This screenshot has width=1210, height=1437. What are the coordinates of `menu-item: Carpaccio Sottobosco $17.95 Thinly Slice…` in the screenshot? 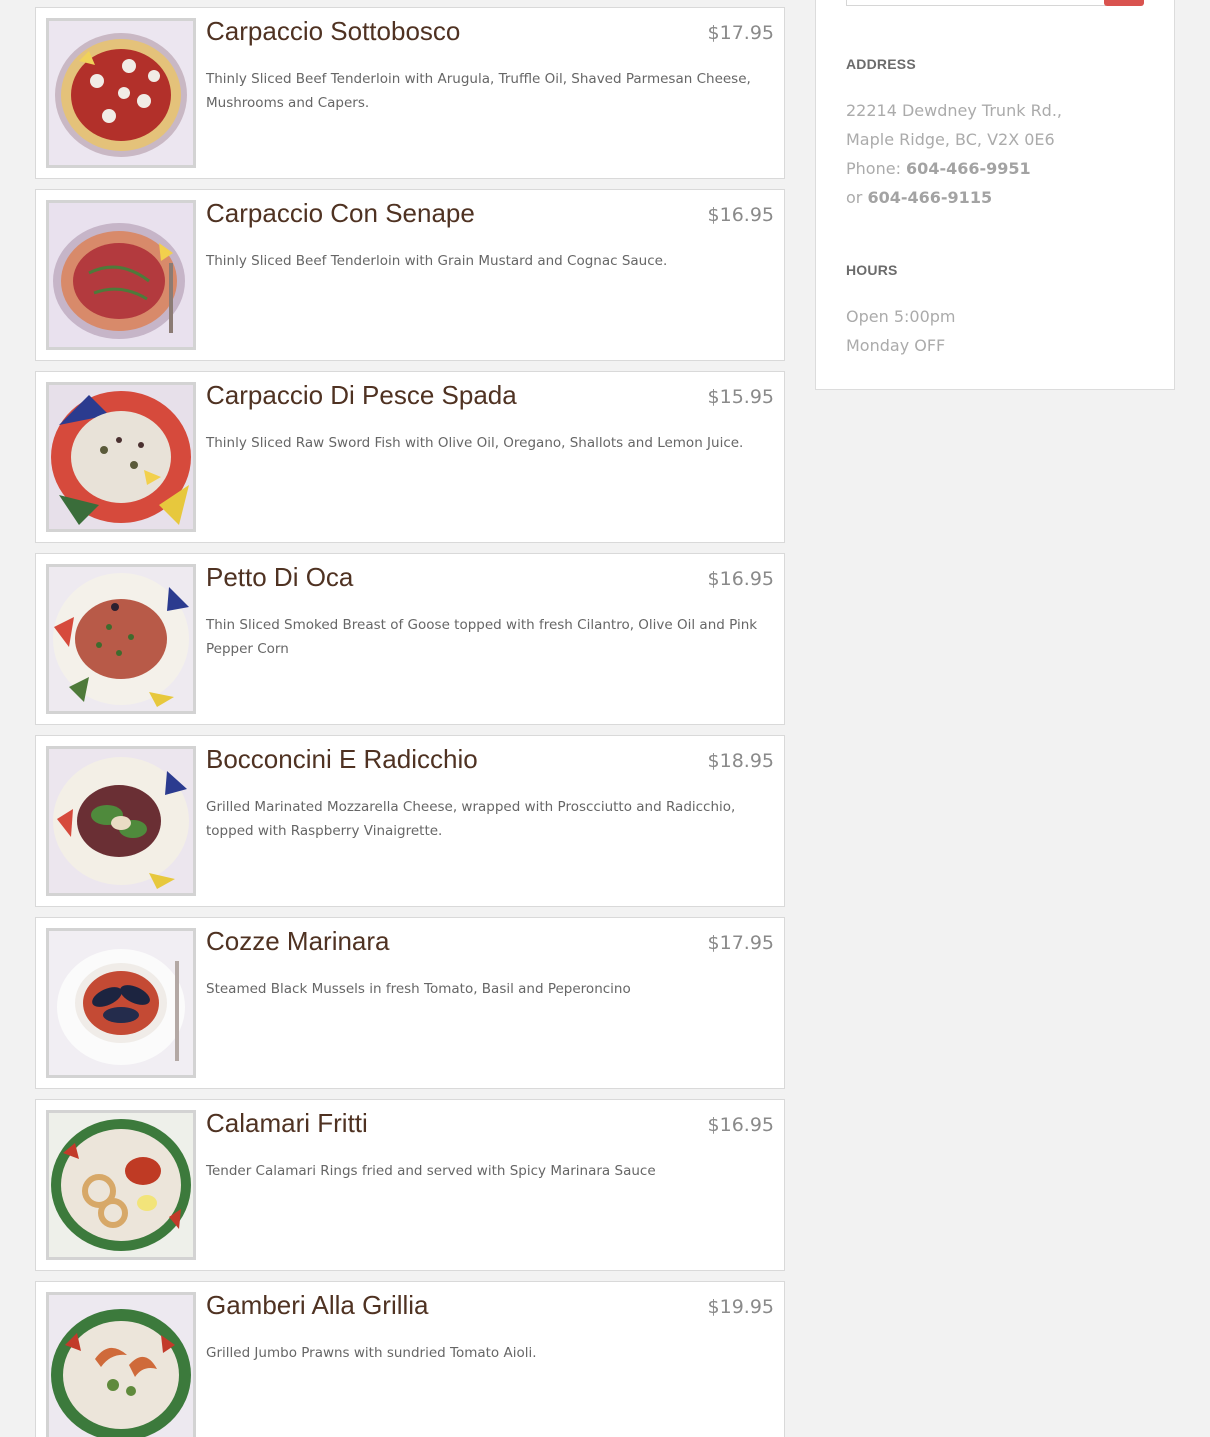 It's located at (410, 93).